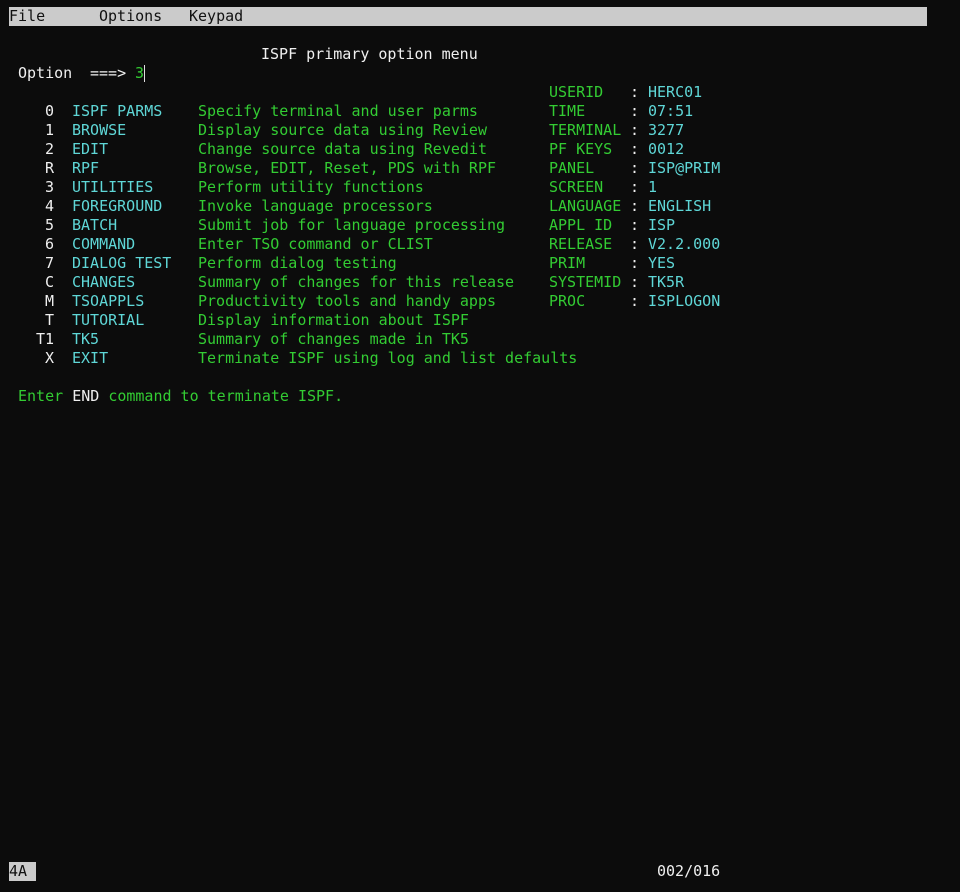 Image resolution: width=960 pixels, height=892 pixels. I want to click on info-label: PRIM, so click(567, 263).